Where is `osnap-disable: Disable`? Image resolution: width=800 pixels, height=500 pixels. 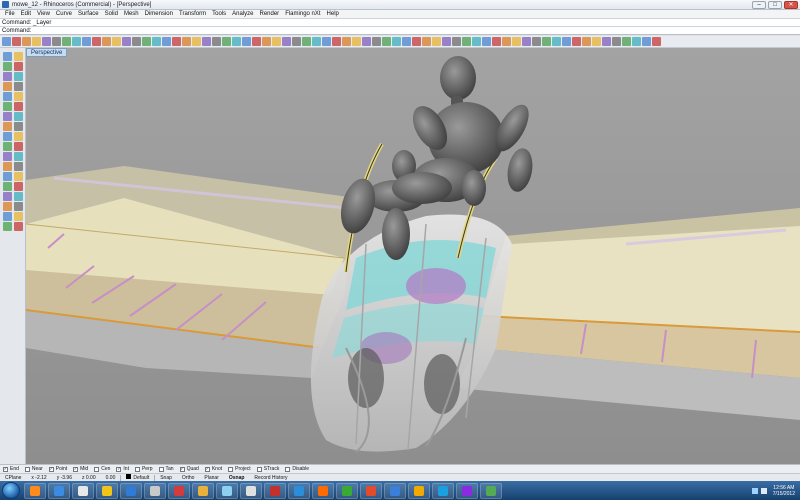 osnap-disable: Disable is located at coordinates (297, 469).